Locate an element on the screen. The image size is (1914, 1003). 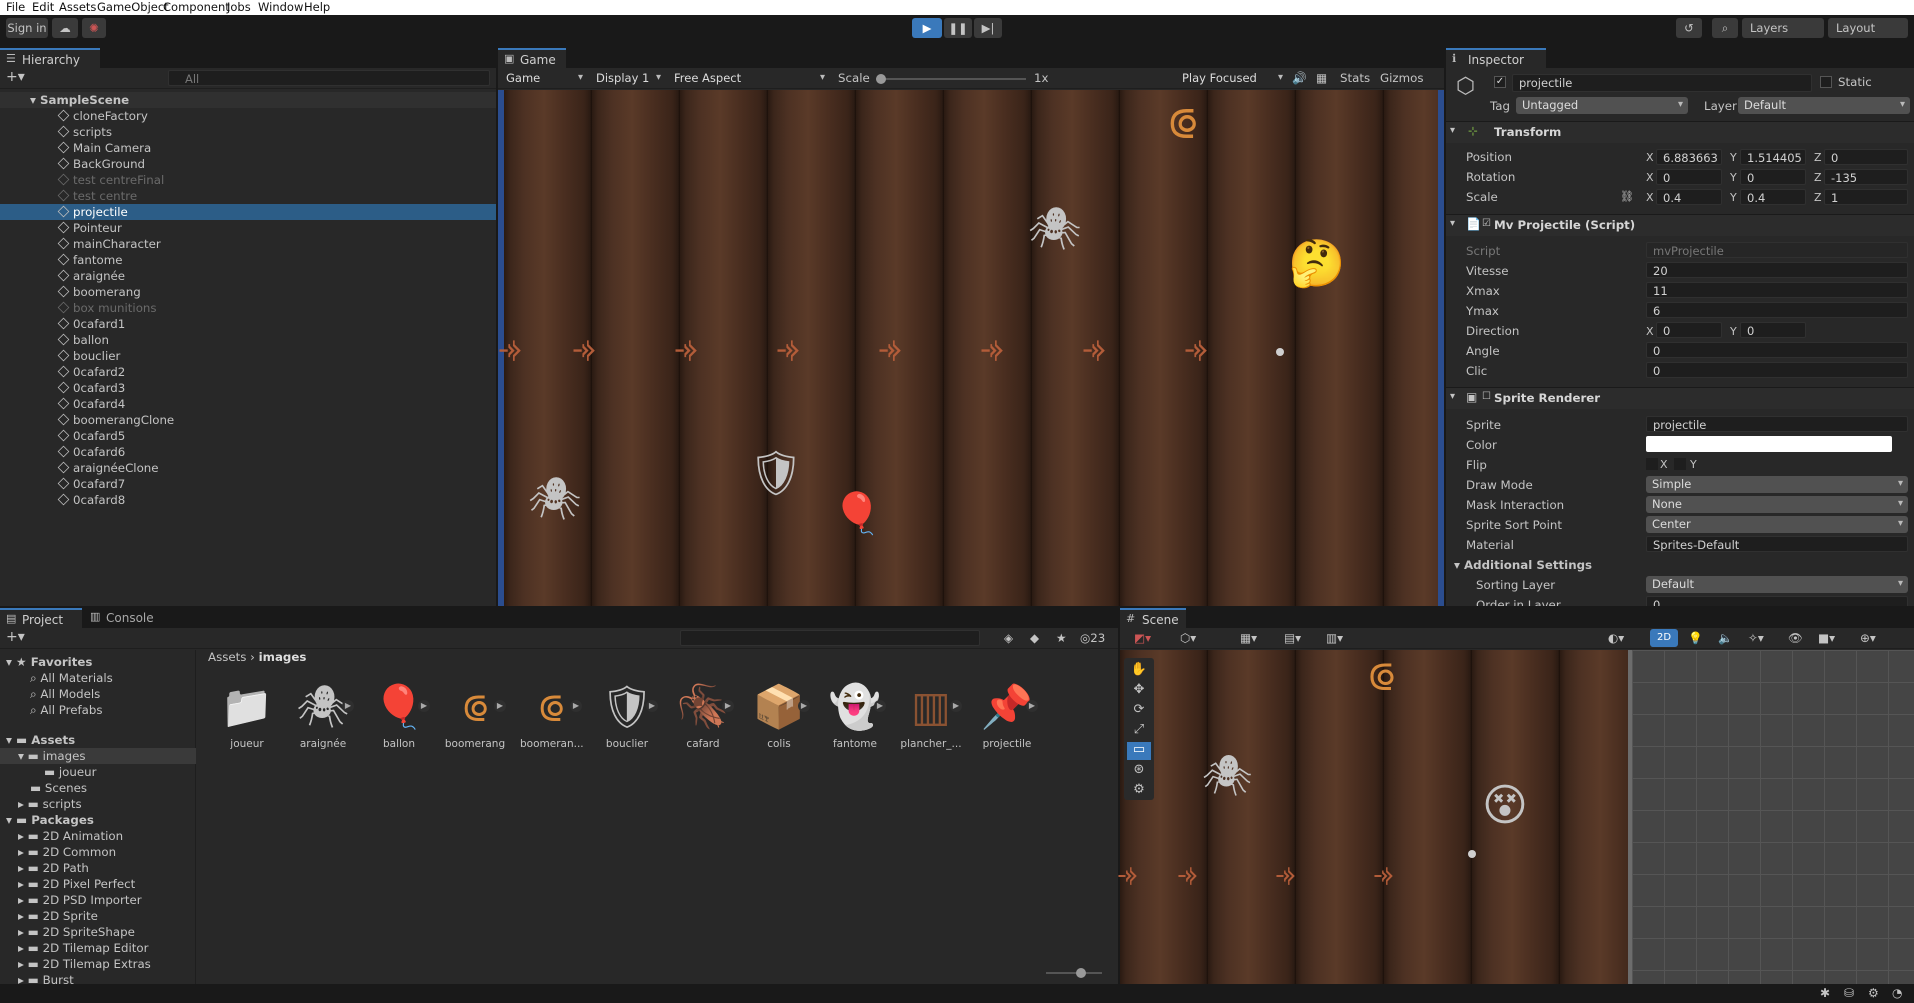
scene-viewport: ⚶ ⚶ ⚶ ⚶ 🕷 ⟃ 😵 ✋ ✥ ⟳ ⤢ ▭ ⊛ ⚙ is located at coordinates (1513, 817).